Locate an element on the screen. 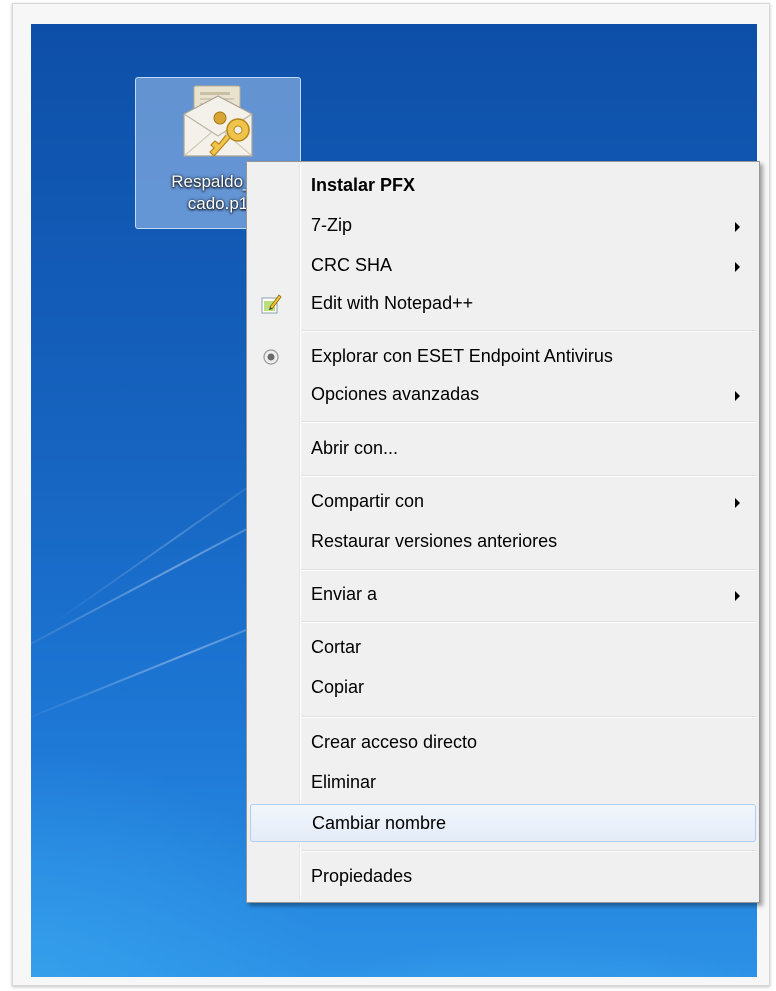 The height and width of the screenshot is (991, 776). menu-item-7zip: 7-Zip is located at coordinates (503, 226).